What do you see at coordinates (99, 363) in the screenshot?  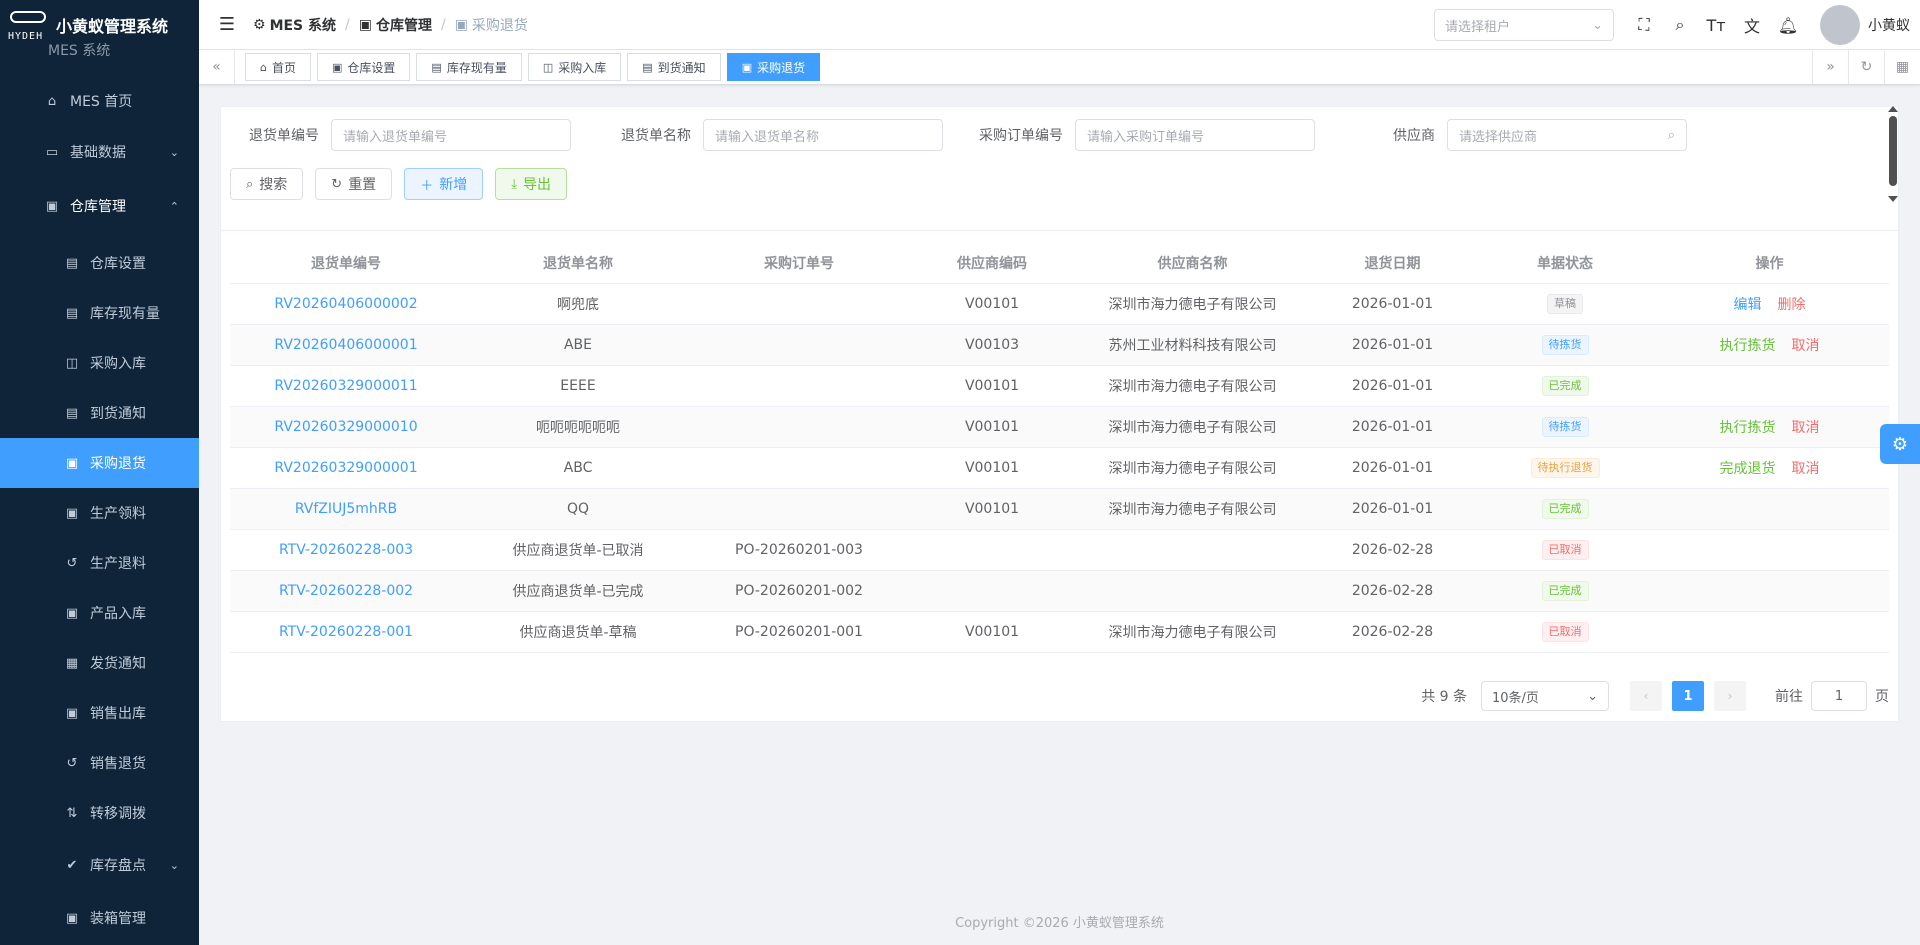 I see `sidebar-item: ◫ 采购入库` at bounding box center [99, 363].